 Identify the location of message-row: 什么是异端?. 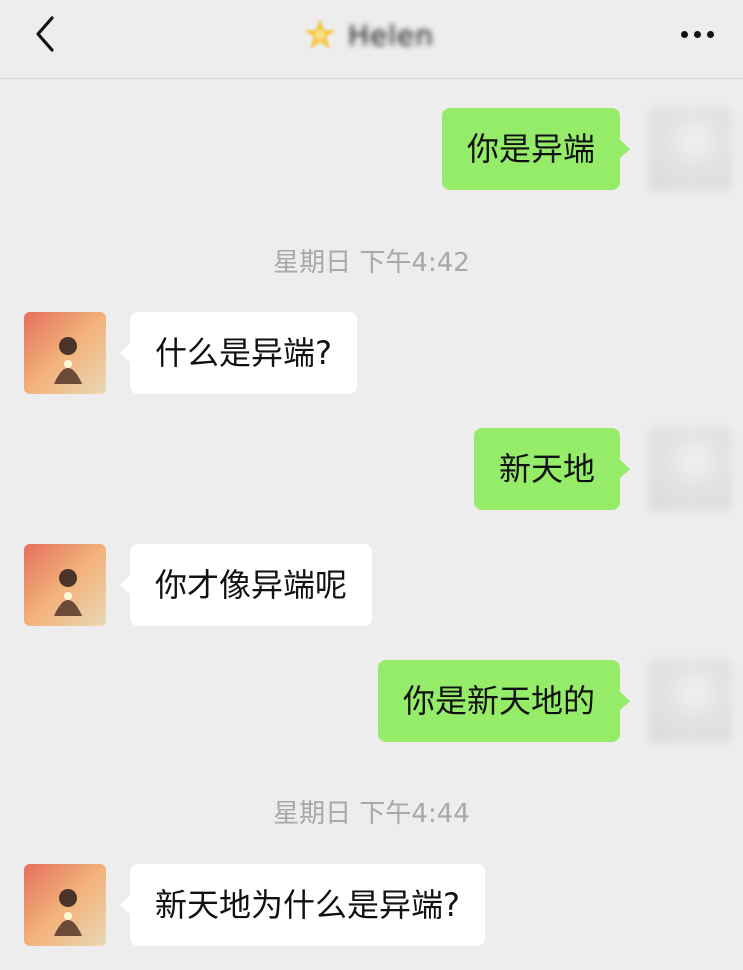
(371, 353).